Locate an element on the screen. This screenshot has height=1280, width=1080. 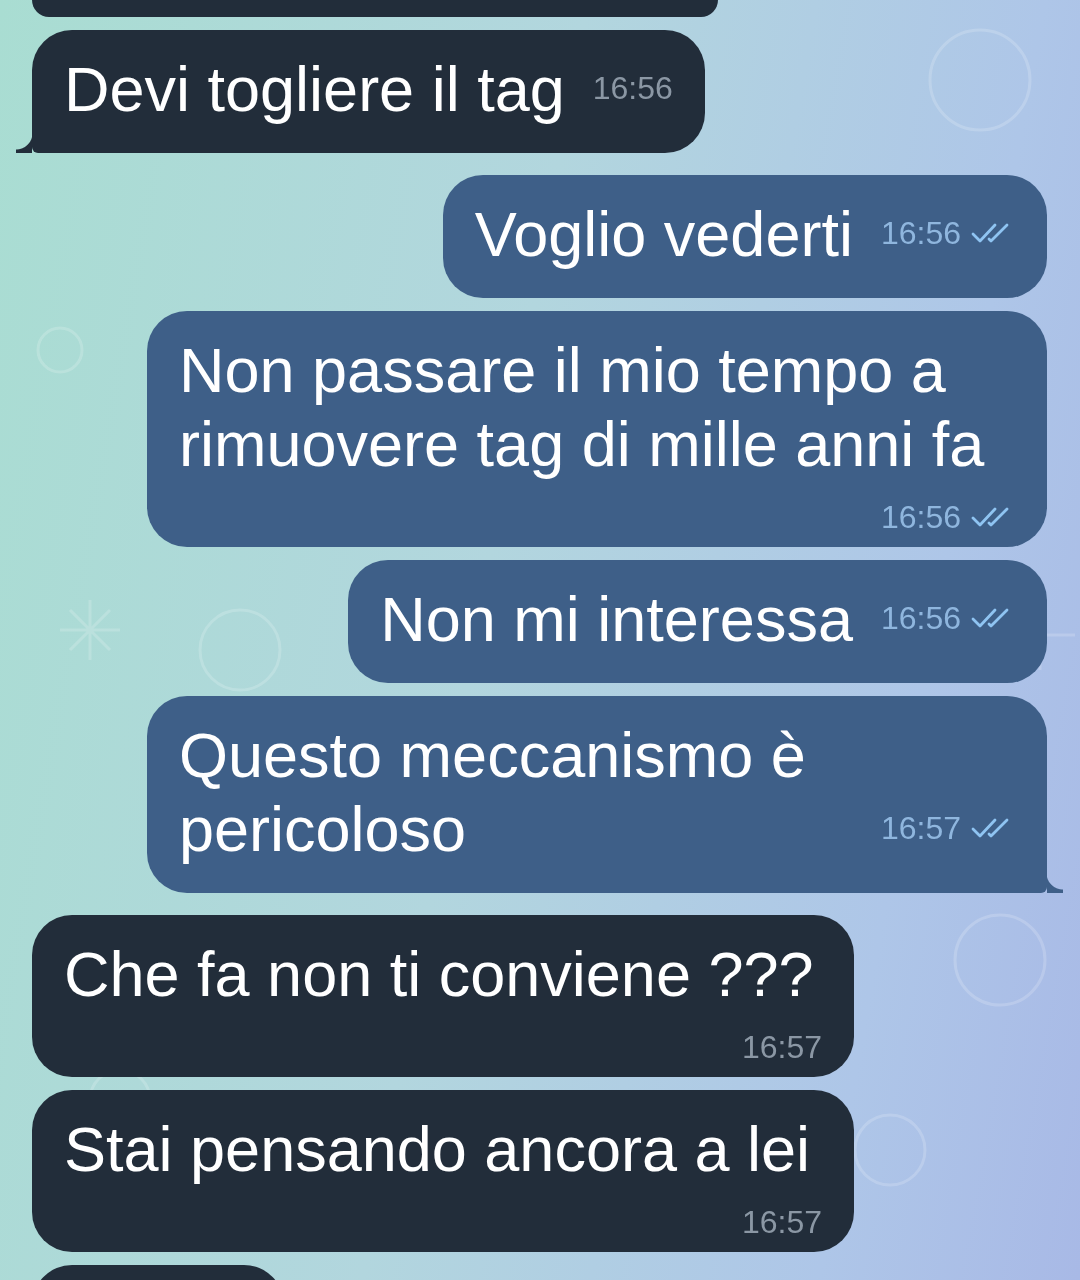
message-text: Stai pensando ancora a lei is located at coordinates (437, 1149).